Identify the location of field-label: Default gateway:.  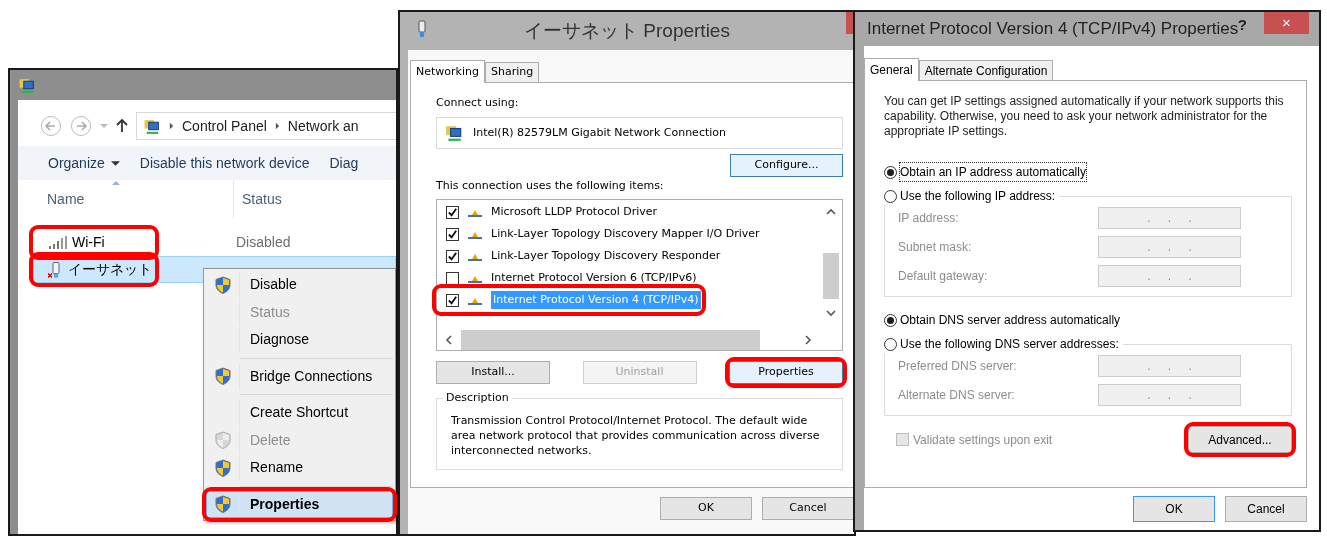
(943, 276).